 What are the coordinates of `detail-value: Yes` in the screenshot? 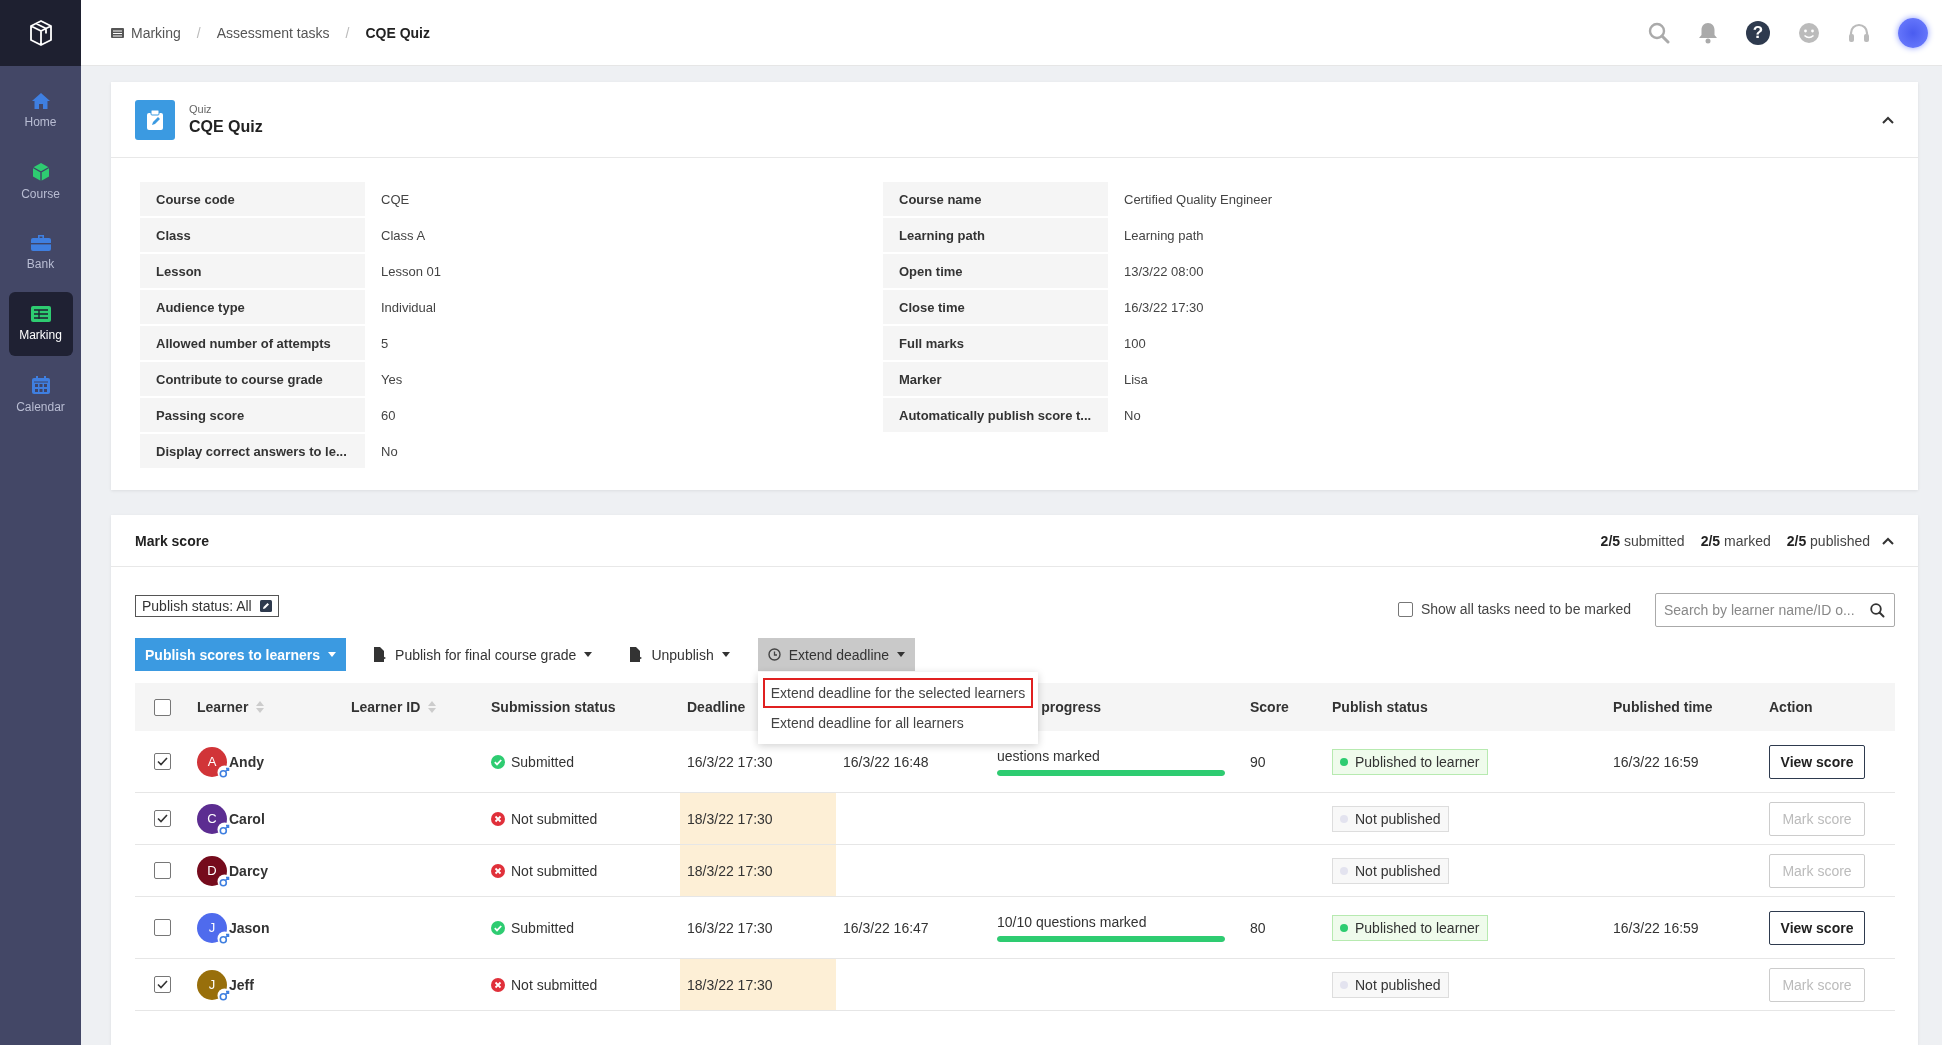 It's located at (392, 379).